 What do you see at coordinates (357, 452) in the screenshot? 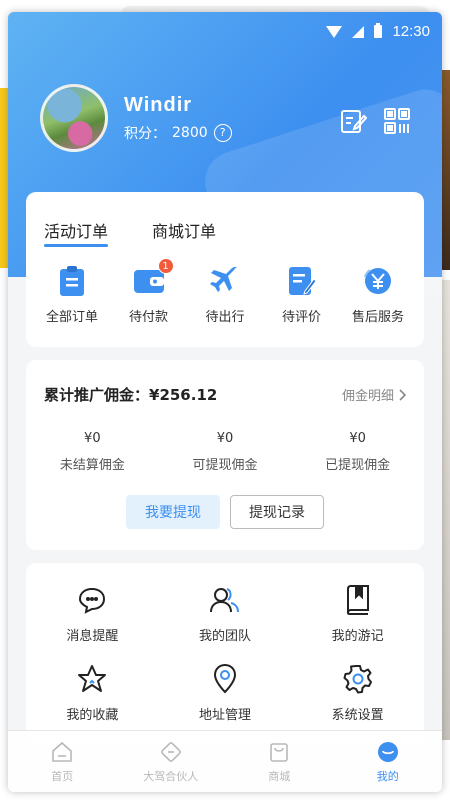
I see `stat-withdrawn: ¥0 已提现佣金` at bounding box center [357, 452].